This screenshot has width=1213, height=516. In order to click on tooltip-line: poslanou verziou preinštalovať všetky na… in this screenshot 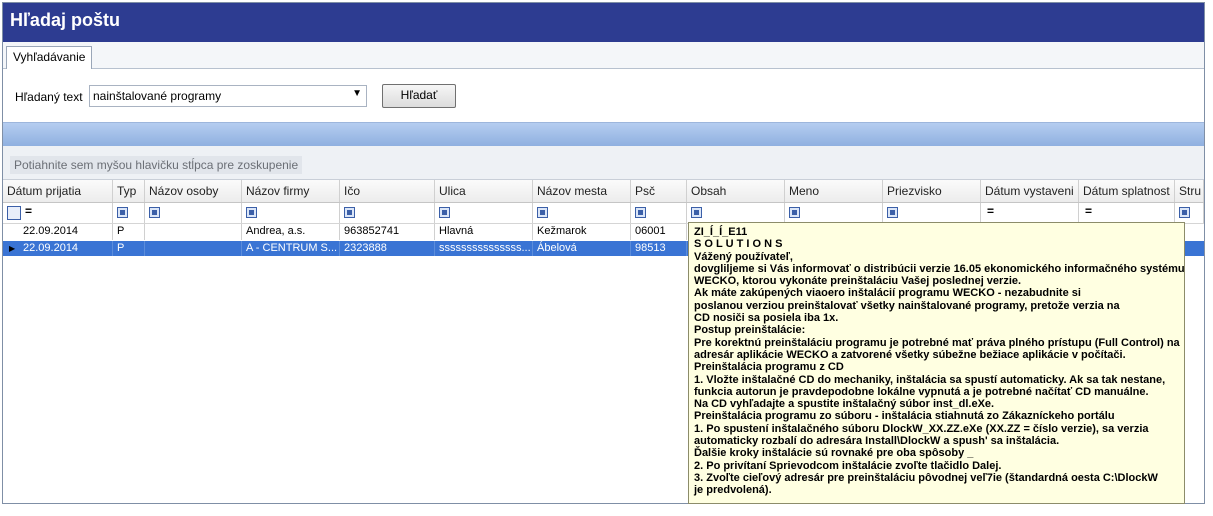, I will do `click(907, 305)`.